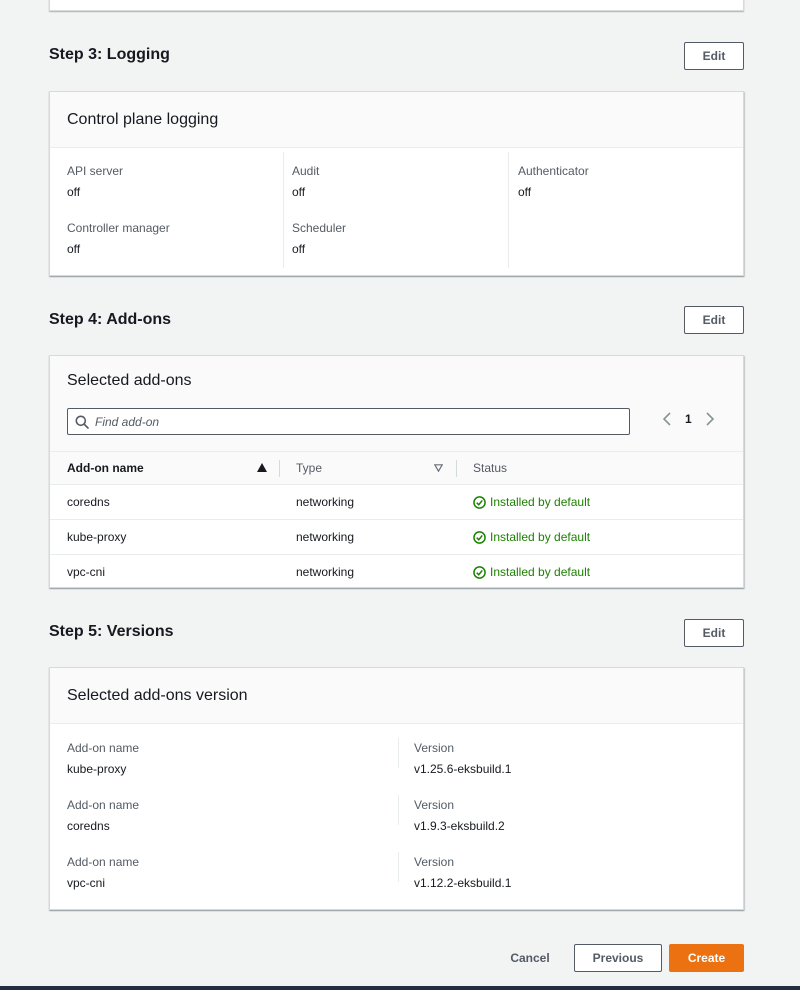 The image size is (800, 990). Describe the element at coordinates (463, 769) in the screenshot. I see `version-value: v1.25.6-eksbuild.1` at that location.